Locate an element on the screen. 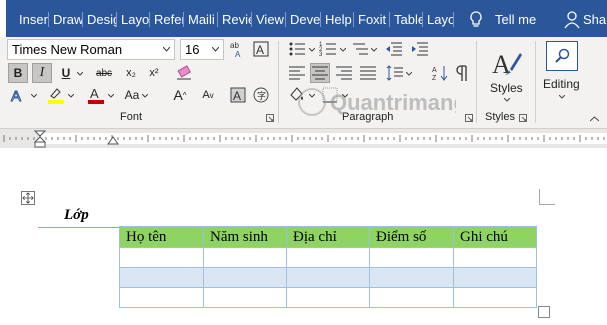 This screenshot has height=325, width=607. font-group-label: Font is located at coordinates (131, 117).